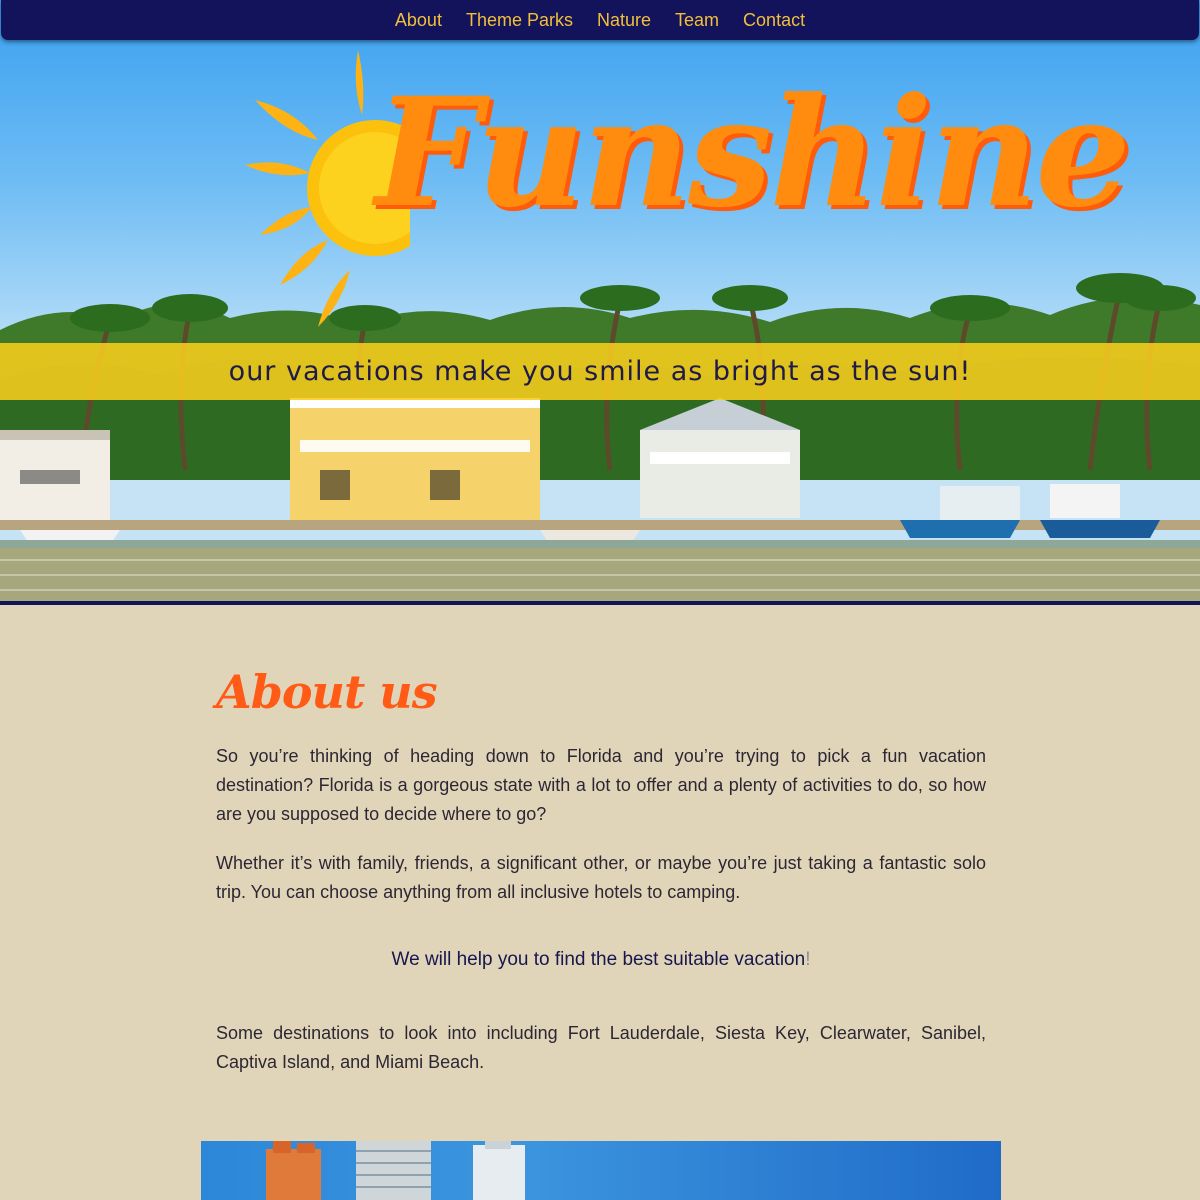 The image size is (1200, 1200). Describe the element at coordinates (601, 1170) in the screenshot. I see `city-skyline-image` at that location.